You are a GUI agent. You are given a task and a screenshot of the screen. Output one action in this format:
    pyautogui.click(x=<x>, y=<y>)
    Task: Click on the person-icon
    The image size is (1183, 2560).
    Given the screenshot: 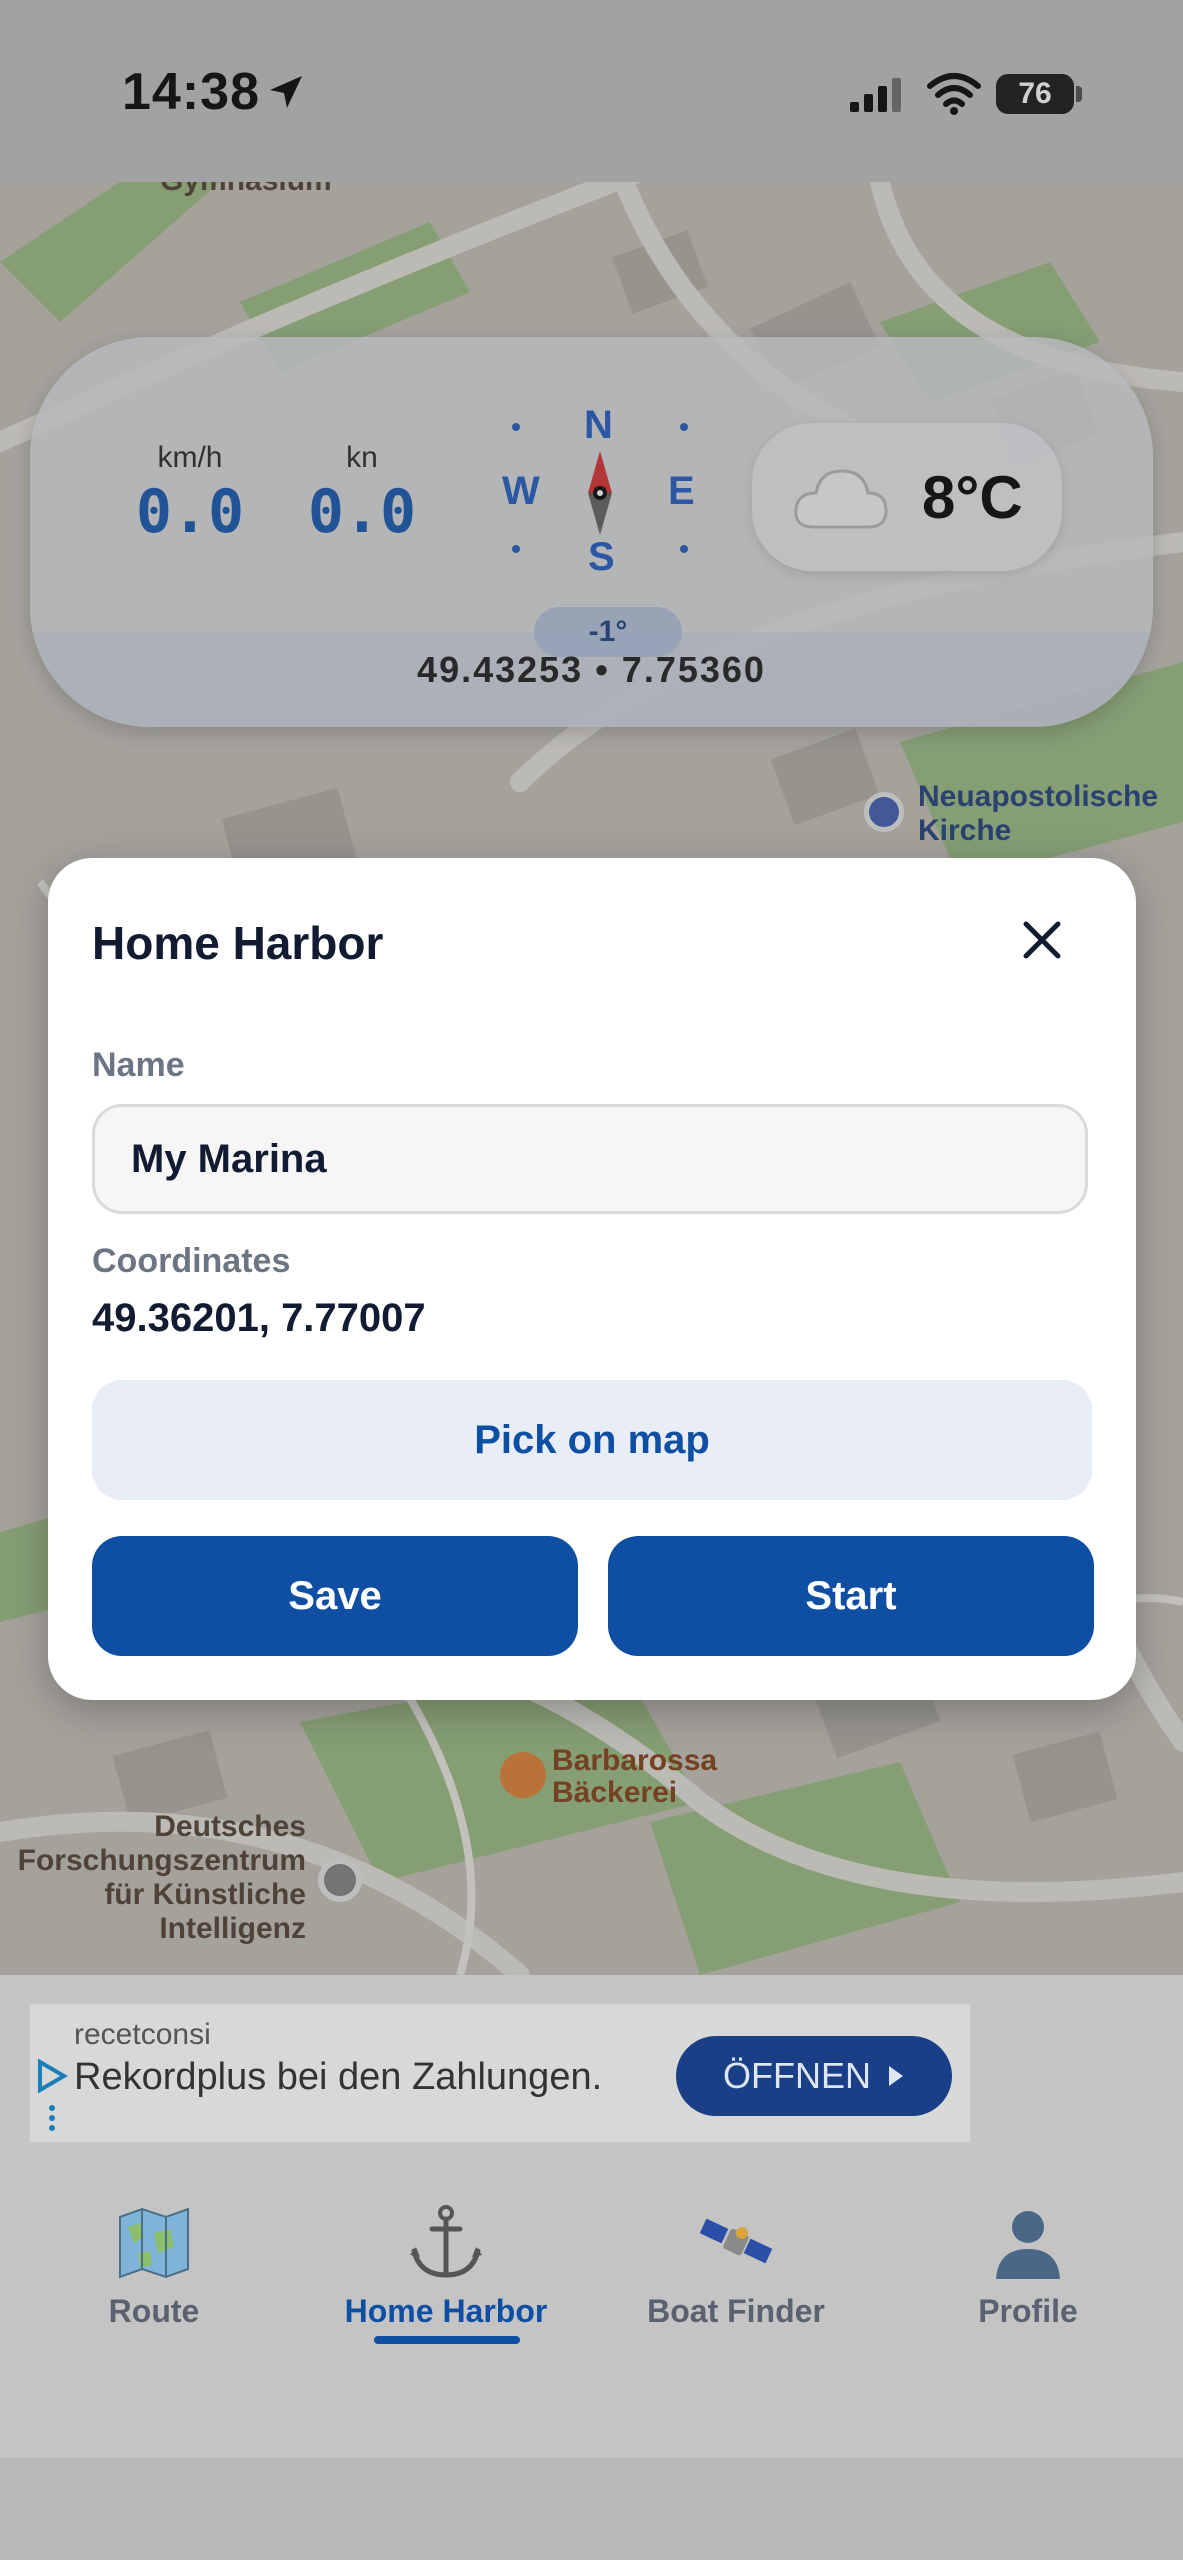 What is the action you would take?
    pyautogui.click(x=1028, y=2245)
    